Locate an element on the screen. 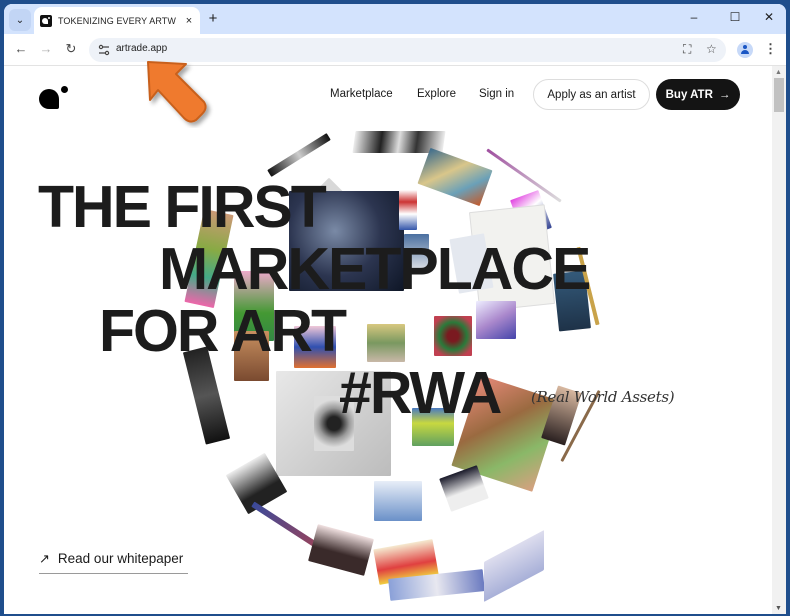 This screenshot has height=616, width=790. new-tab-button: + is located at coordinates (213, 18).